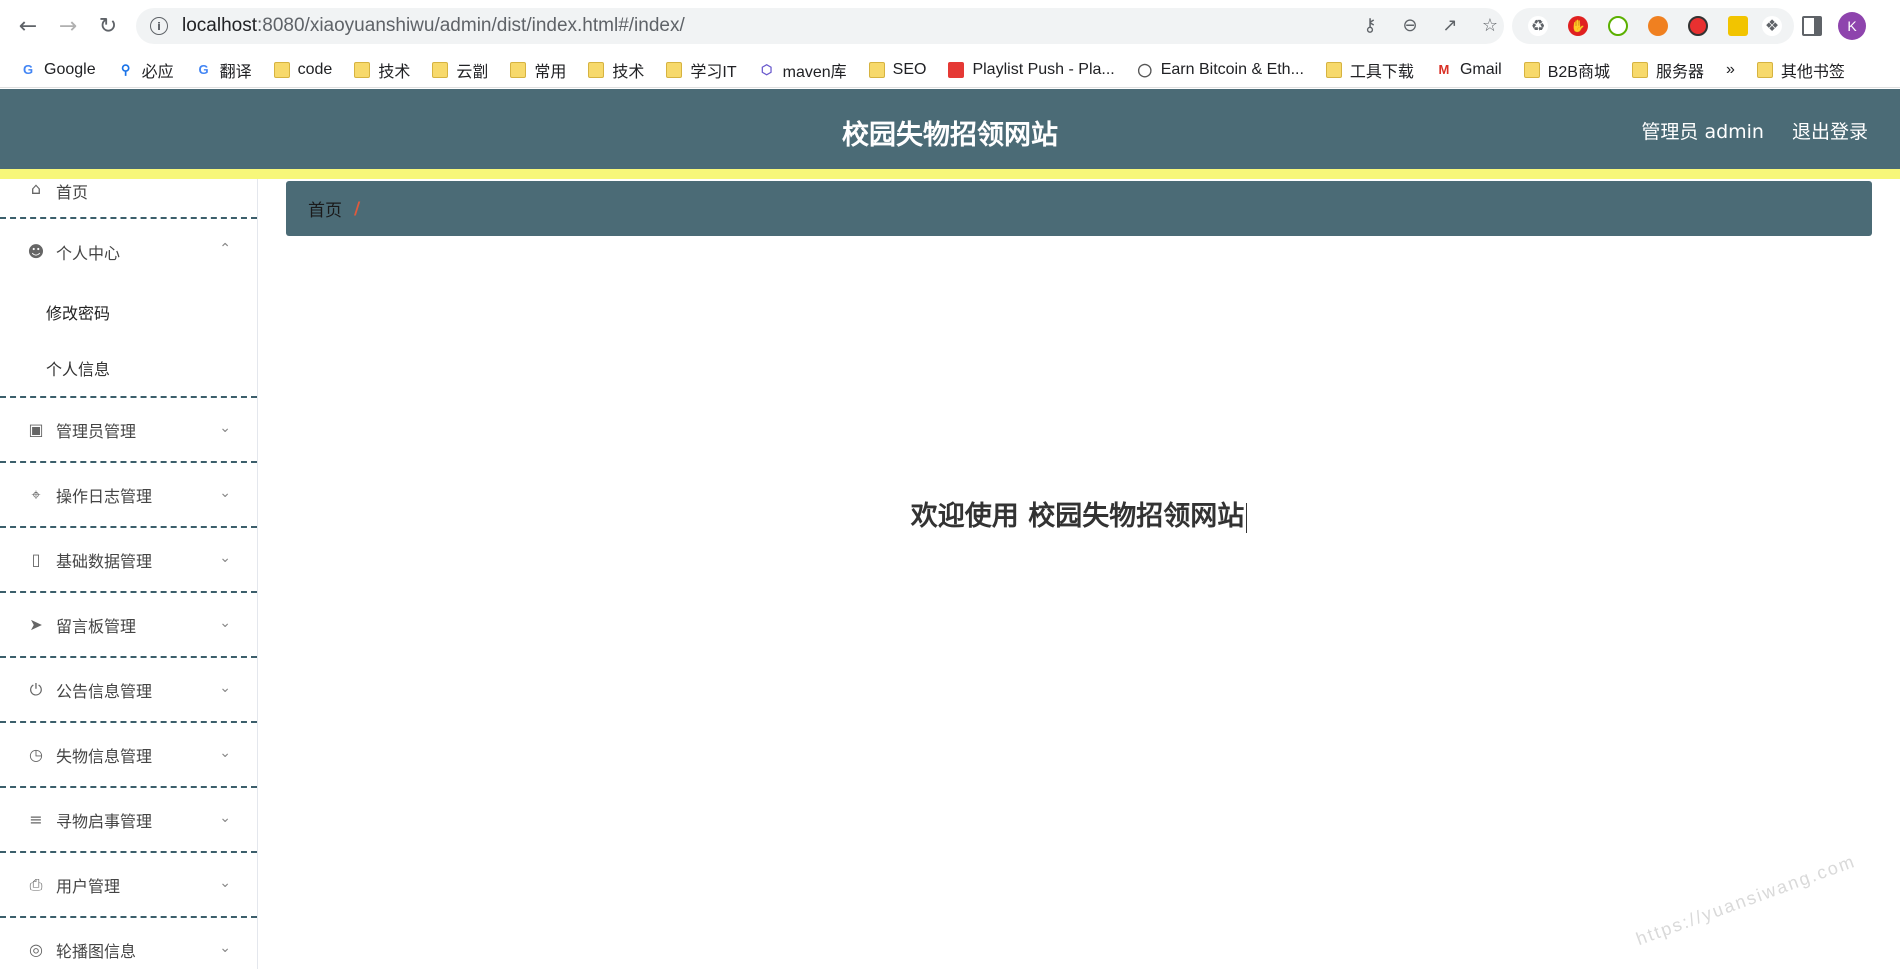 This screenshot has height=969, width=1900. What do you see at coordinates (1370, 26) in the screenshot?
I see `key-icon: ⚷` at bounding box center [1370, 26].